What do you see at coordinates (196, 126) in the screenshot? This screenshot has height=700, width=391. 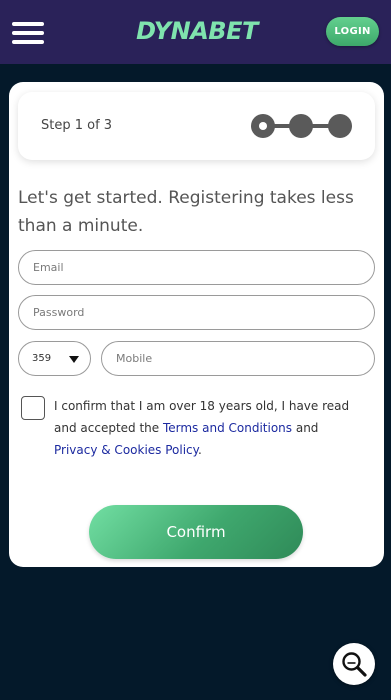 I see `step-indicator: Step 1 of 3` at bounding box center [196, 126].